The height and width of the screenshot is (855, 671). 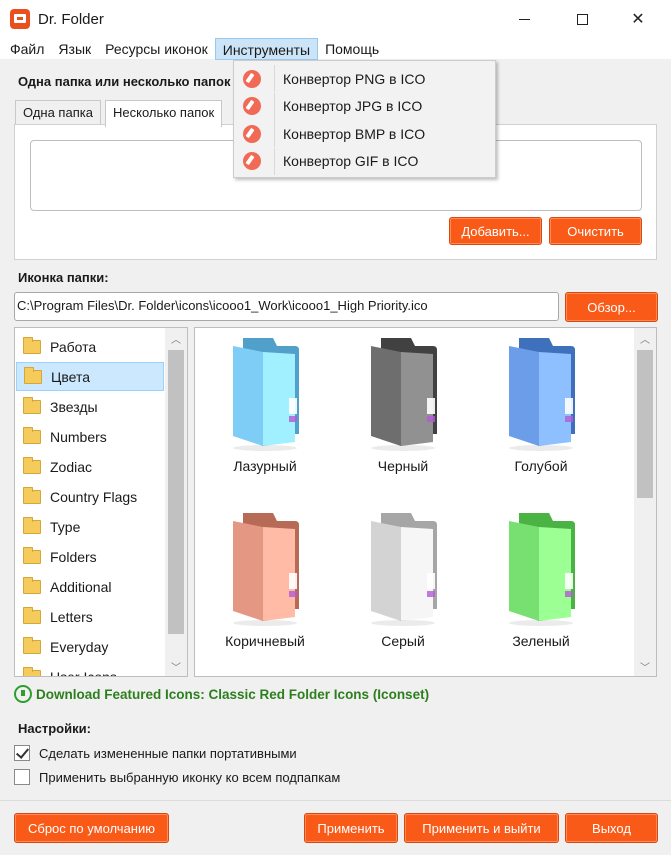 I want to click on icon-grid-scrollbar: ︿ ﹀, so click(x=645, y=502).